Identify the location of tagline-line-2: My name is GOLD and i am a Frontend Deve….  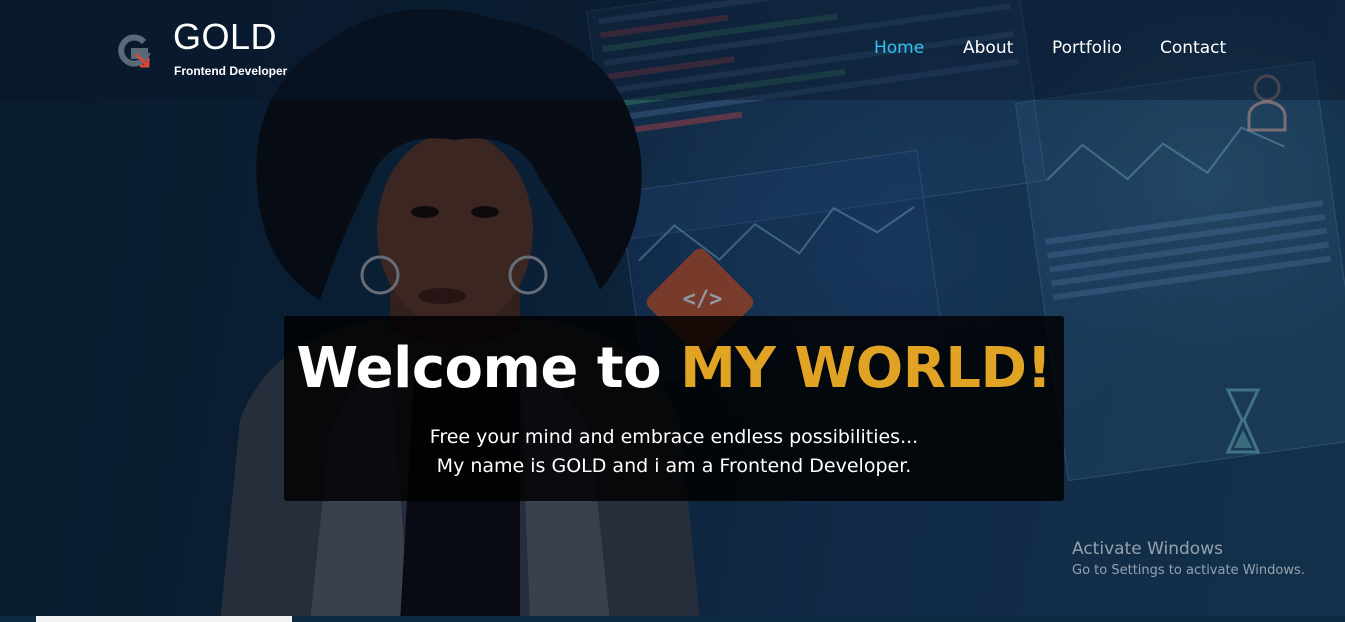
(674, 466).